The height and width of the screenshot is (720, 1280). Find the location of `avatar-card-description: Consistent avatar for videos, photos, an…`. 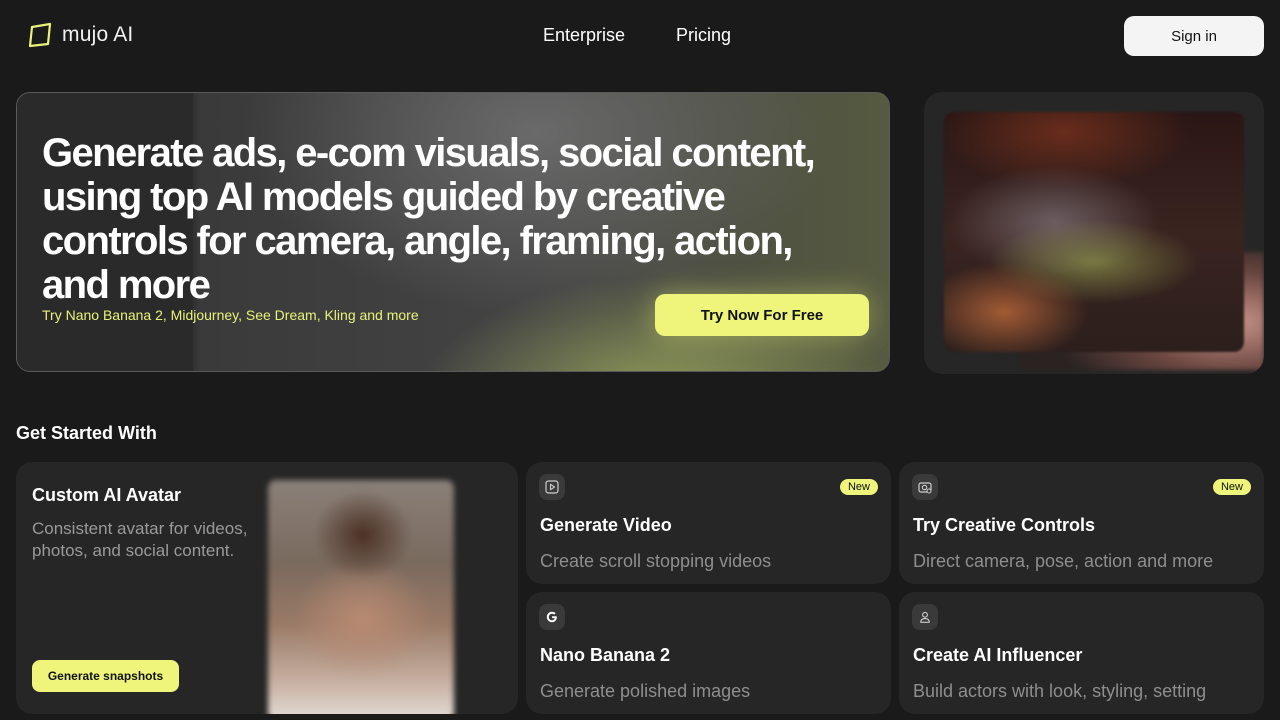

avatar-card-description: Consistent avatar for videos, photos, an… is located at coordinates (140, 539).